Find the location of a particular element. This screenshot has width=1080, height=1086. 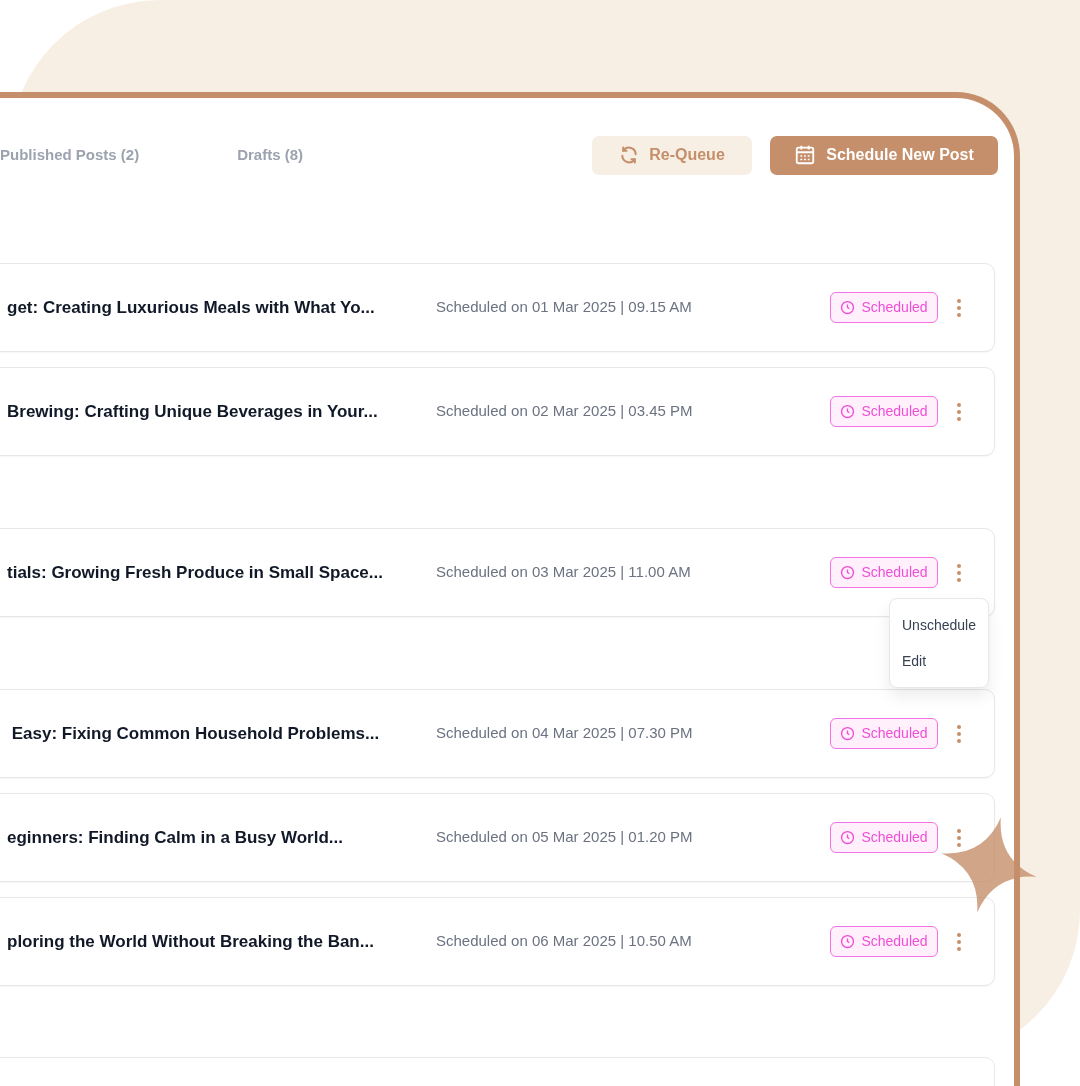

menu-item: Edit is located at coordinates (939, 661).